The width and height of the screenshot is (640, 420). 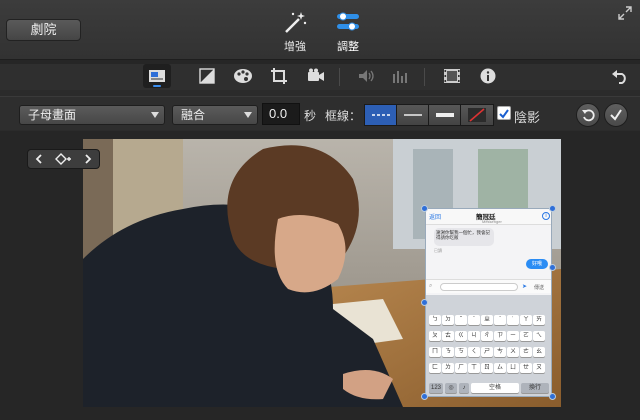 What do you see at coordinates (445, 115) in the screenshot?
I see `border-thick-button` at bounding box center [445, 115].